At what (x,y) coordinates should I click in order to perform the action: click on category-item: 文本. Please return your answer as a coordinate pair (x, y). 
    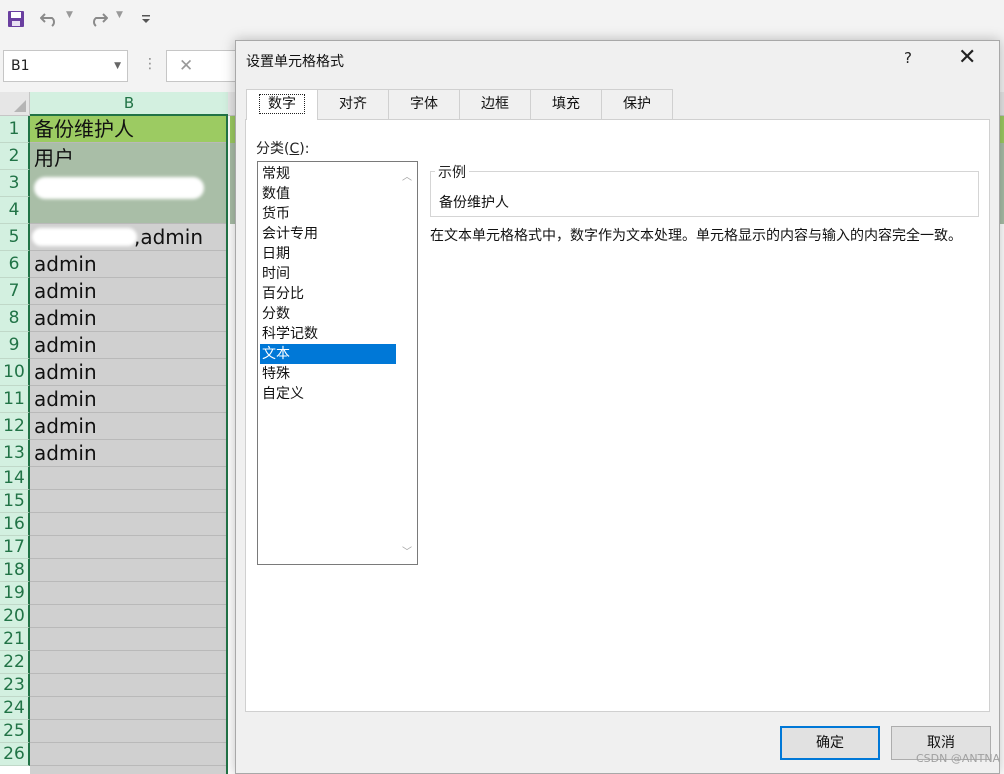
    Looking at the image, I should click on (328, 354).